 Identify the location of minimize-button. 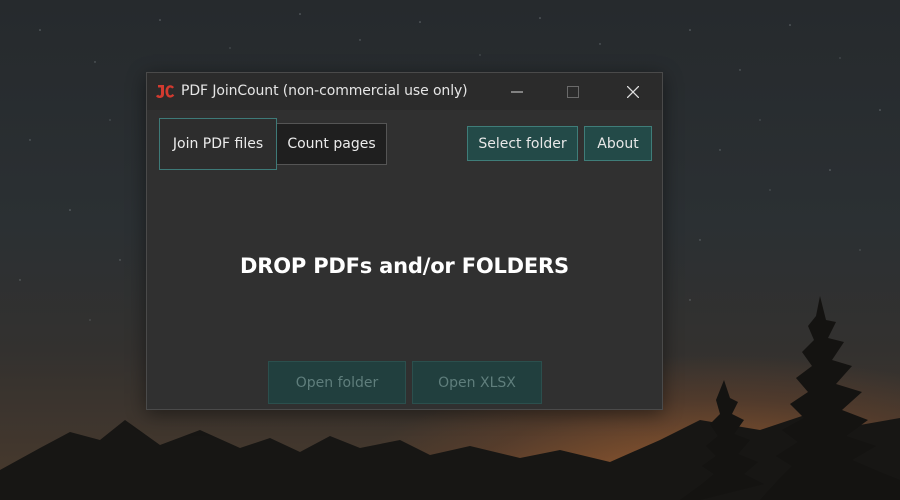
(517, 91).